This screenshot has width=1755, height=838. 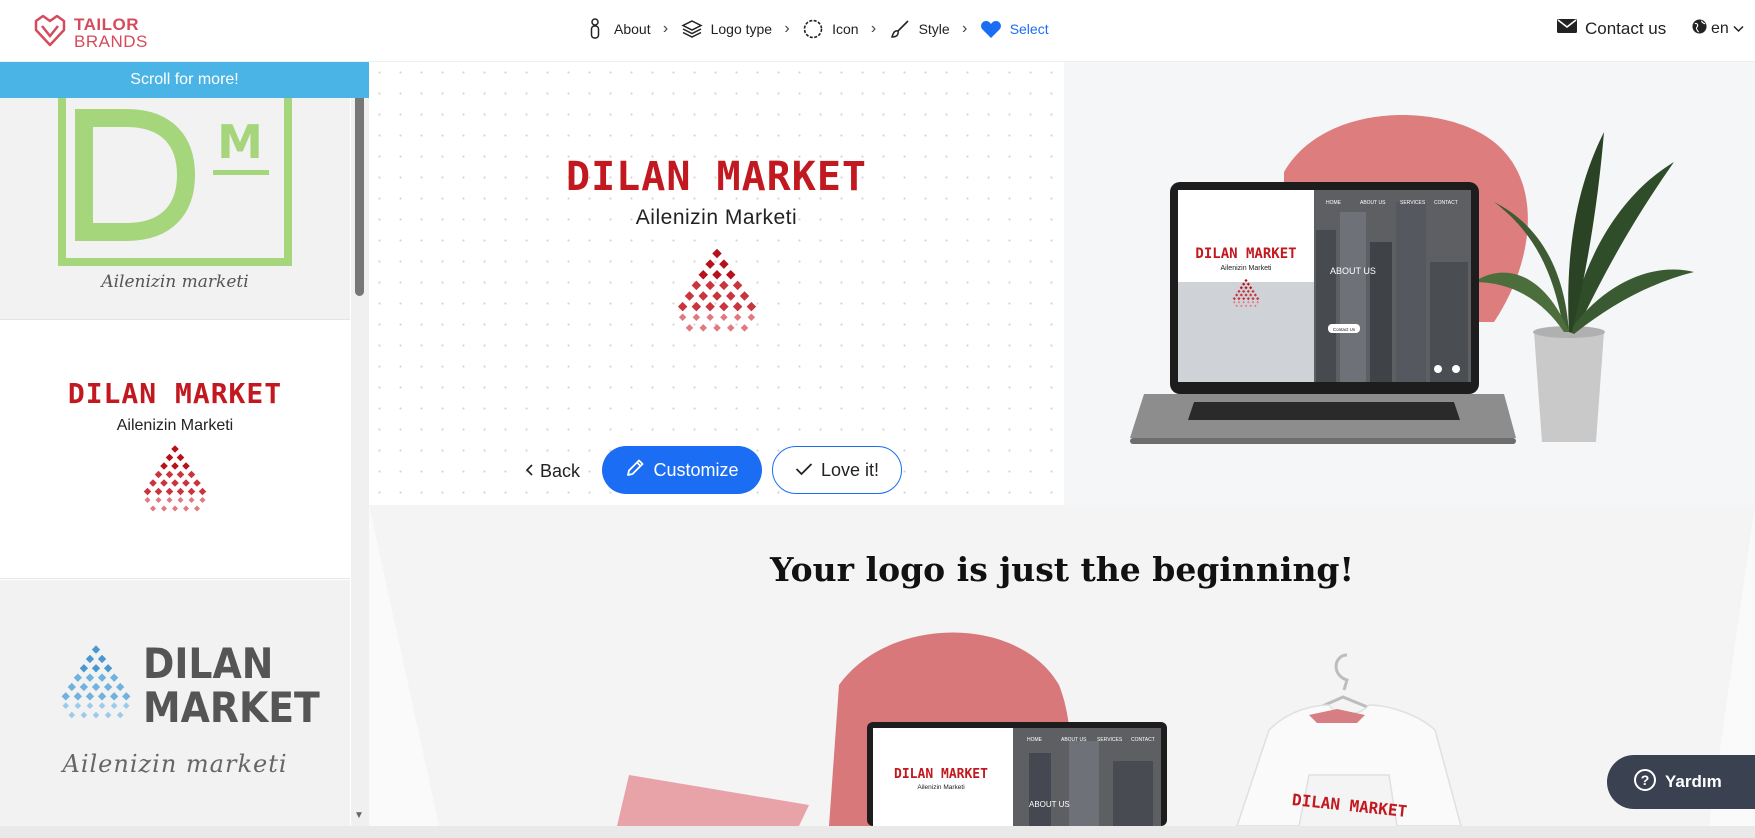 I want to click on back-label: Back, so click(x=560, y=470).